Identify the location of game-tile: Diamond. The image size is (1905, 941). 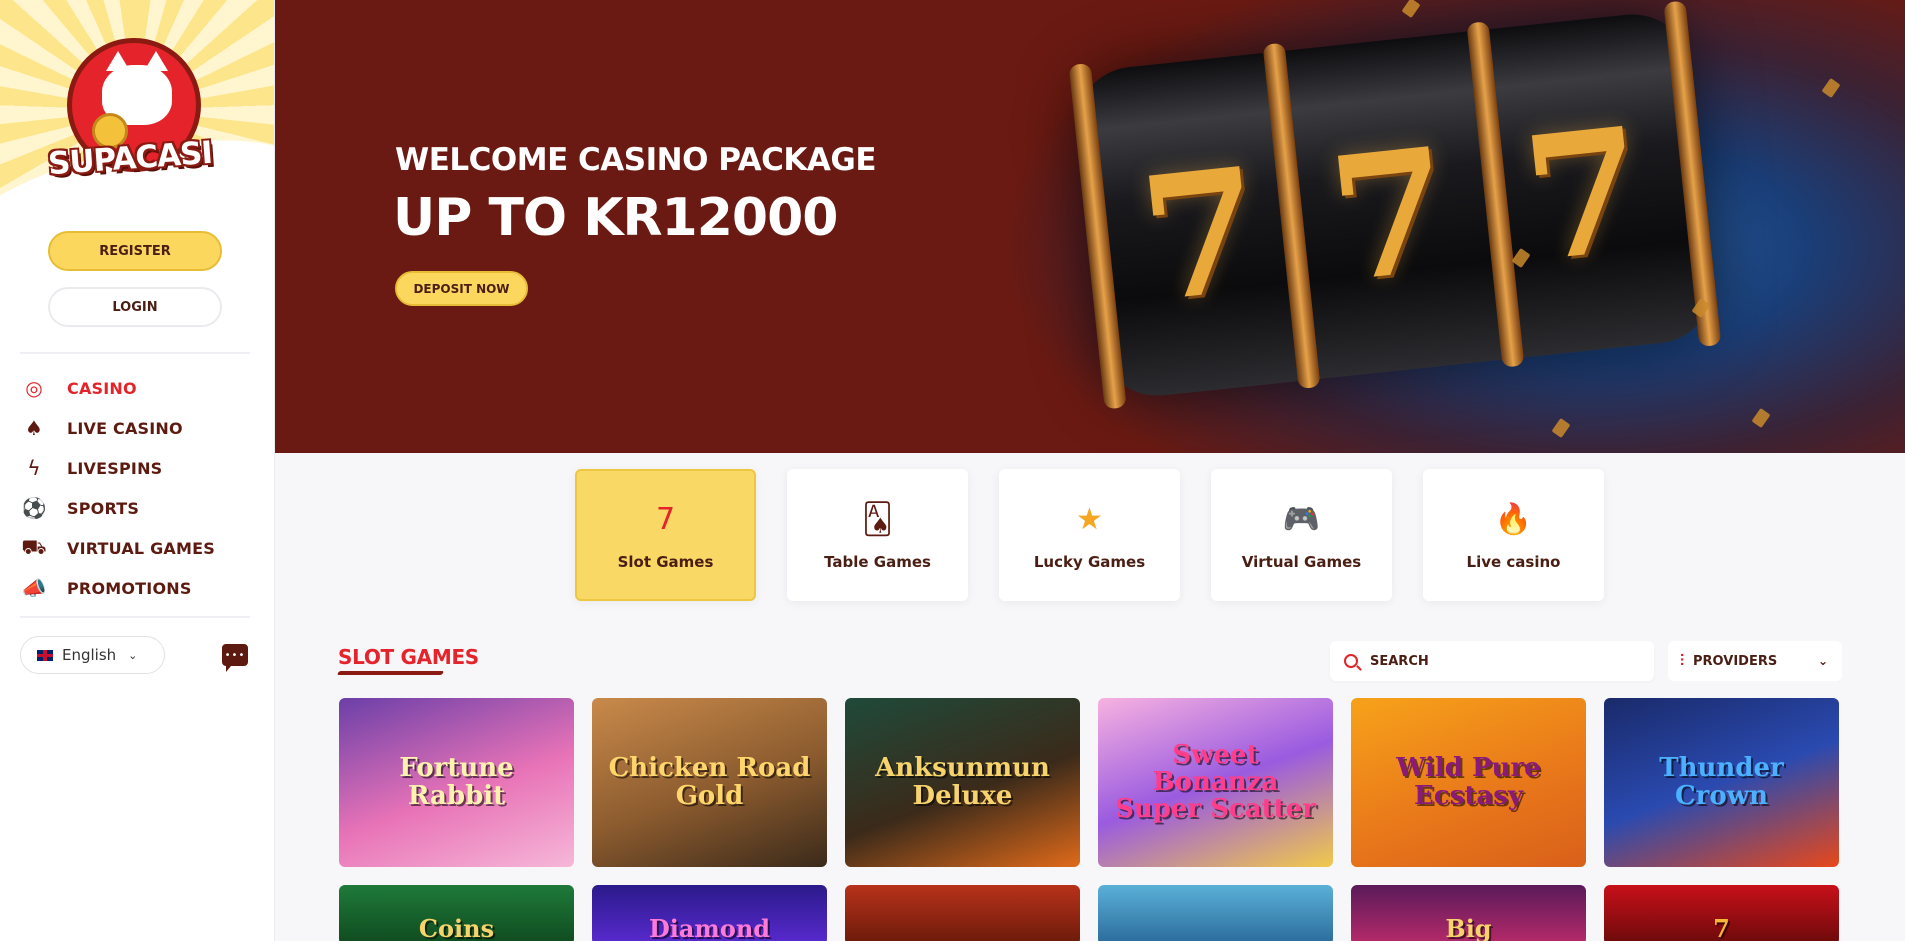
(709, 913).